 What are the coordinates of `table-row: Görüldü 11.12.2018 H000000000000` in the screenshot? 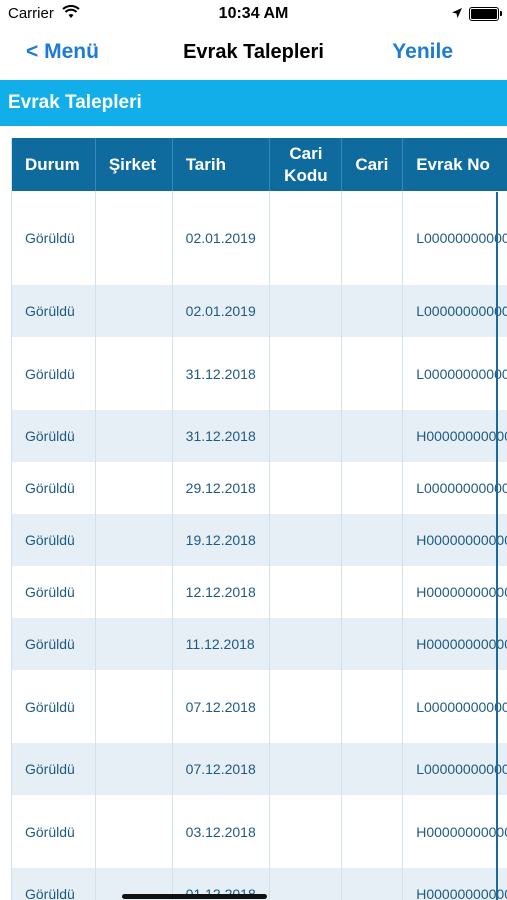 It's located at (259, 644).